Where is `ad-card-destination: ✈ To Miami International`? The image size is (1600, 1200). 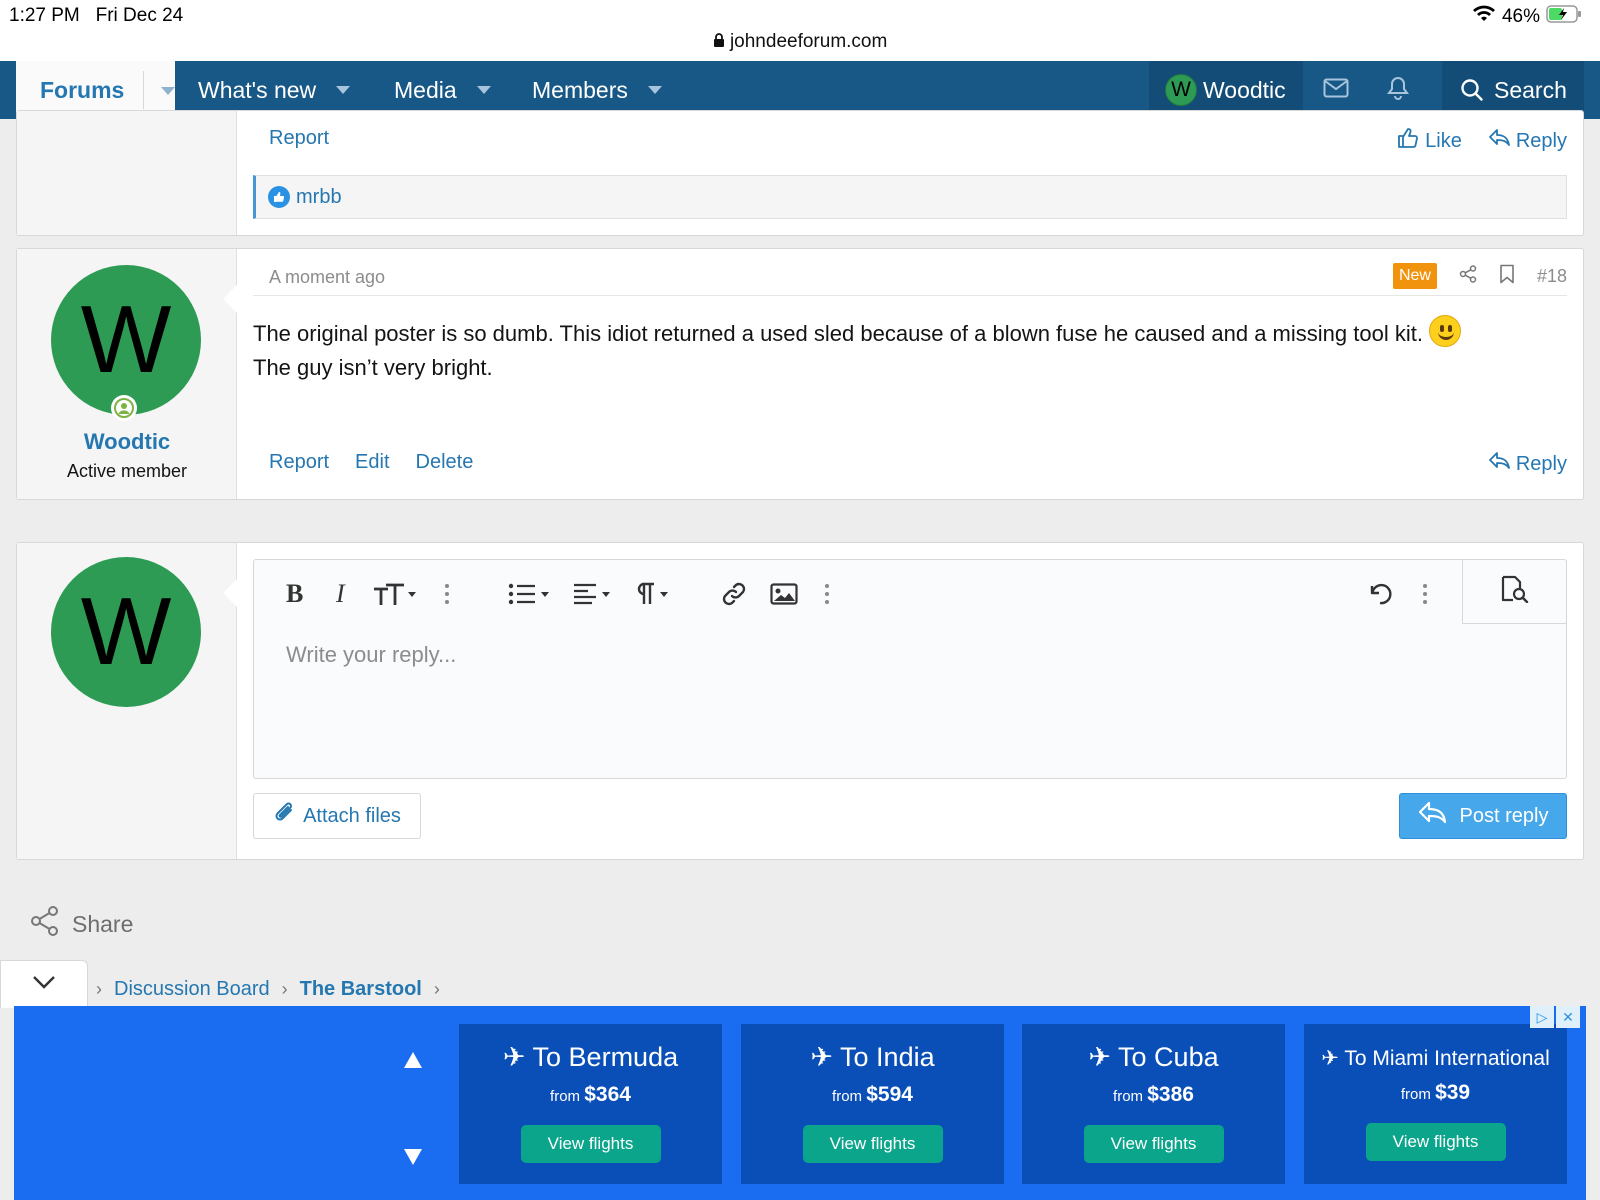 ad-card-destination: ✈ To Miami International is located at coordinates (1435, 1058).